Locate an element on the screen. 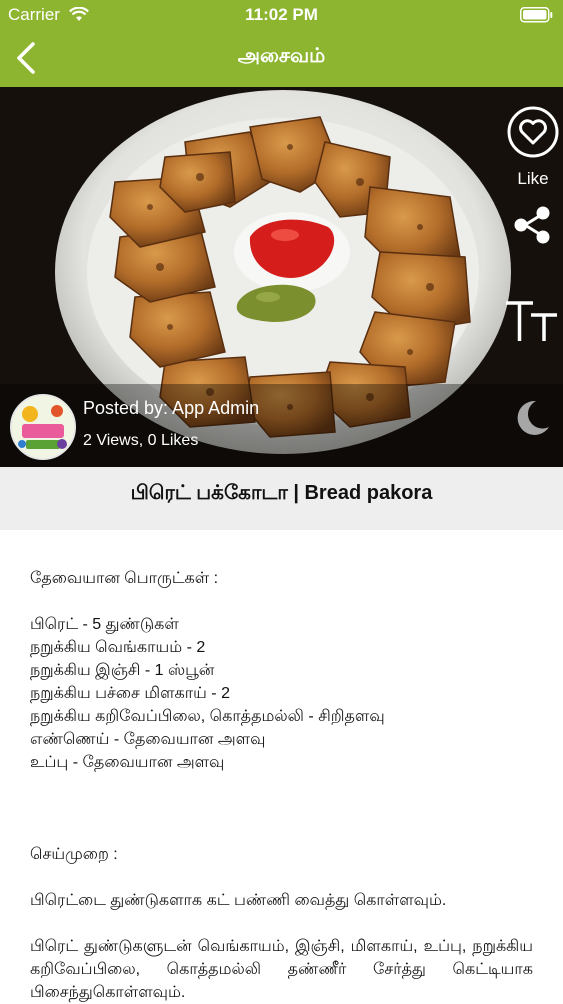  like-label: Like is located at coordinates (533, 178).